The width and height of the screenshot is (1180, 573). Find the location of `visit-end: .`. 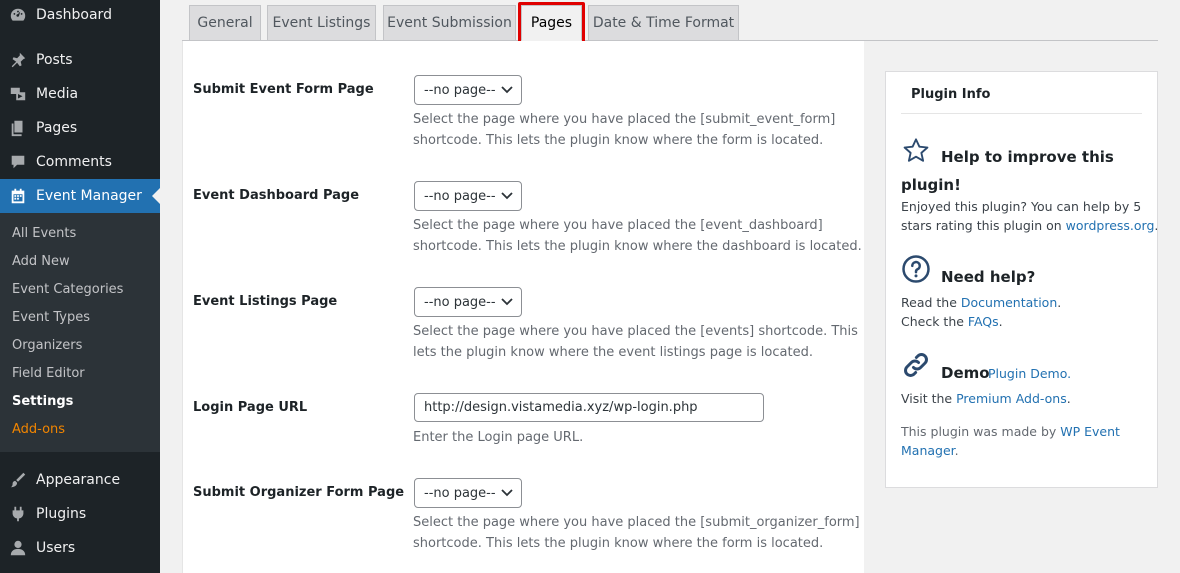

visit-end: . is located at coordinates (1068, 398).